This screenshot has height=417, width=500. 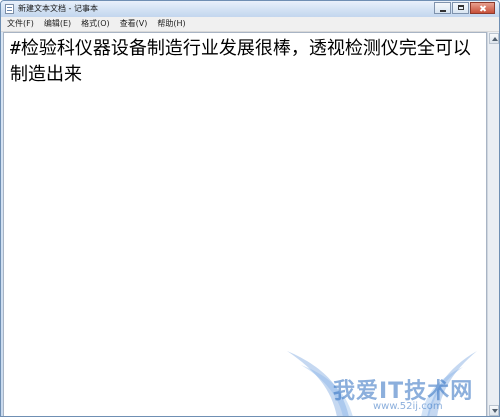 I want to click on maximize-button, so click(x=460, y=8).